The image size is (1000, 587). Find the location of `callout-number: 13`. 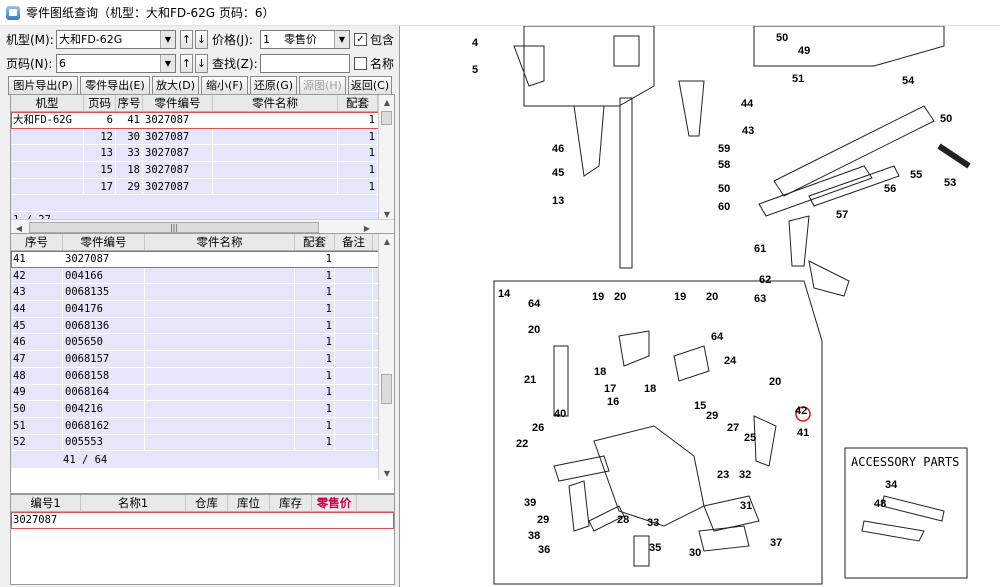

callout-number: 13 is located at coordinates (558, 201).